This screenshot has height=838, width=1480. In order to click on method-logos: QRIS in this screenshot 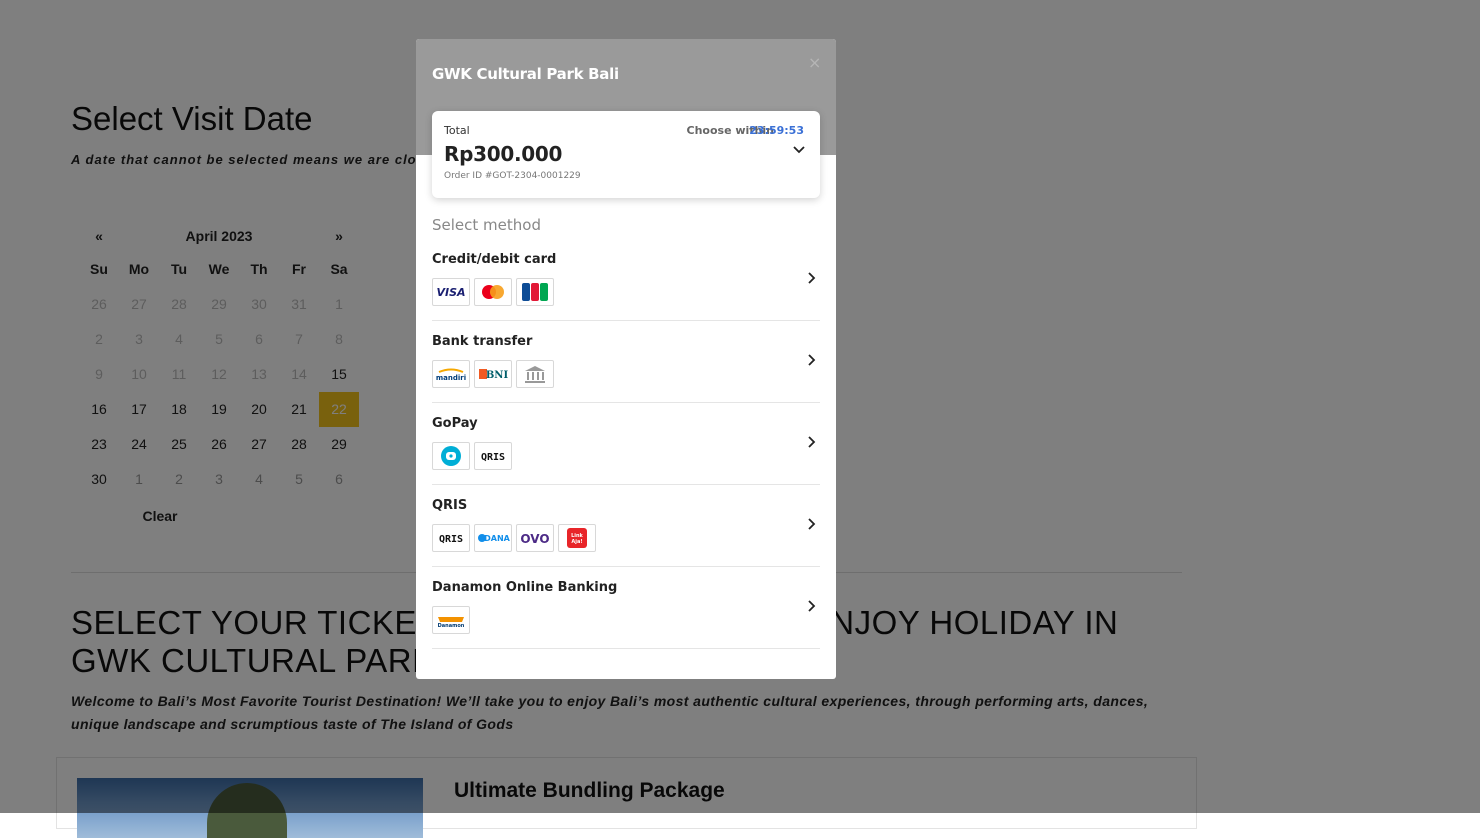, I will do `click(472, 456)`.